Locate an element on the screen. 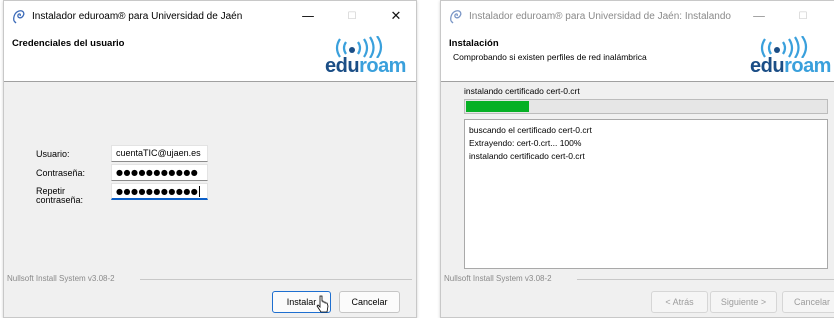 This screenshot has width=834, height=318. page-header: Credenciales del usuario eduroam is located at coordinates (210, 57).